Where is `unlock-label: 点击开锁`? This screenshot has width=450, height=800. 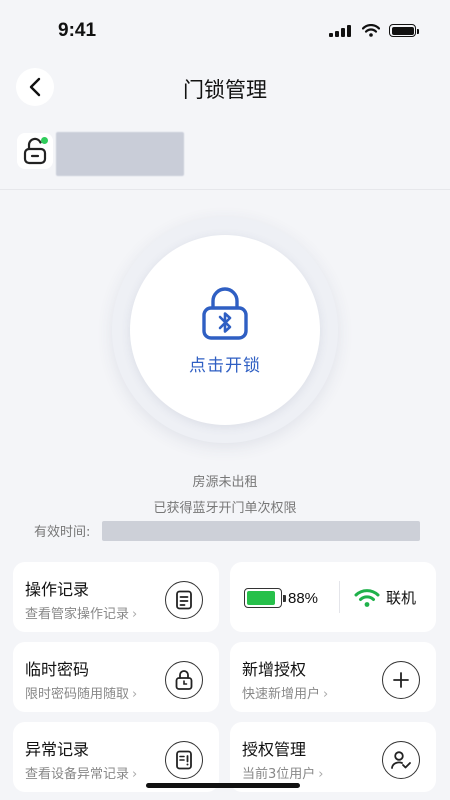 unlock-label: 点击开锁 is located at coordinates (225, 365).